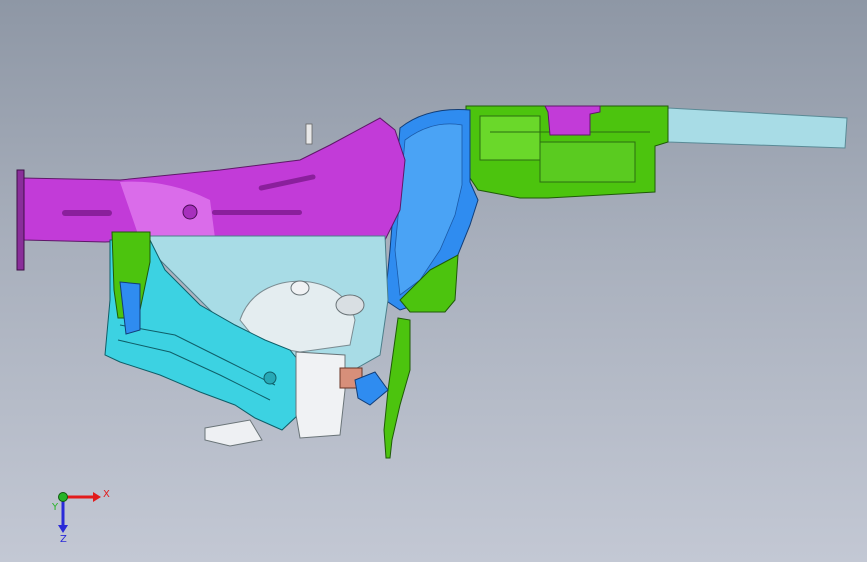 The image size is (867, 562). I want to click on duct-opening, so click(350, 305).